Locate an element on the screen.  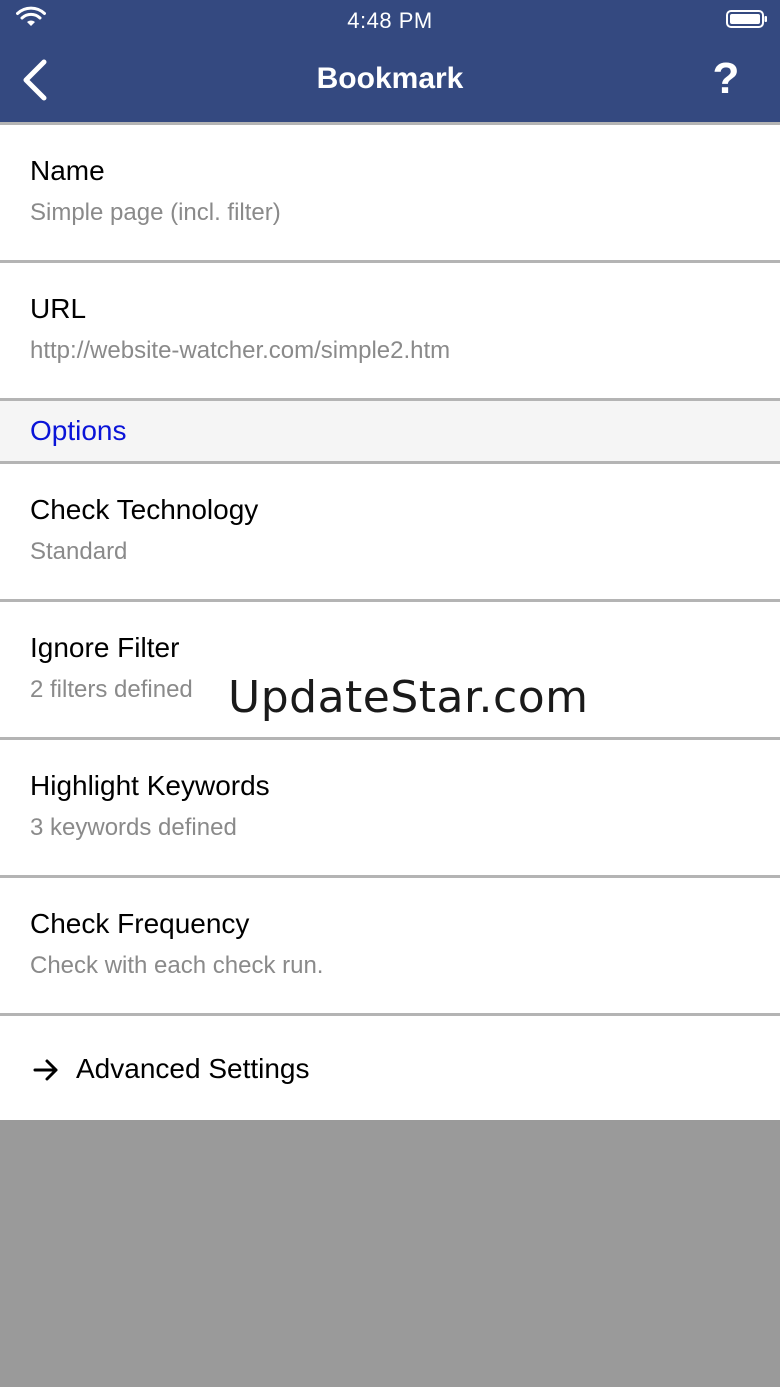
highlight-keywords-row: Highlight Keywords 3 keywords defined is located at coordinates (390, 806).